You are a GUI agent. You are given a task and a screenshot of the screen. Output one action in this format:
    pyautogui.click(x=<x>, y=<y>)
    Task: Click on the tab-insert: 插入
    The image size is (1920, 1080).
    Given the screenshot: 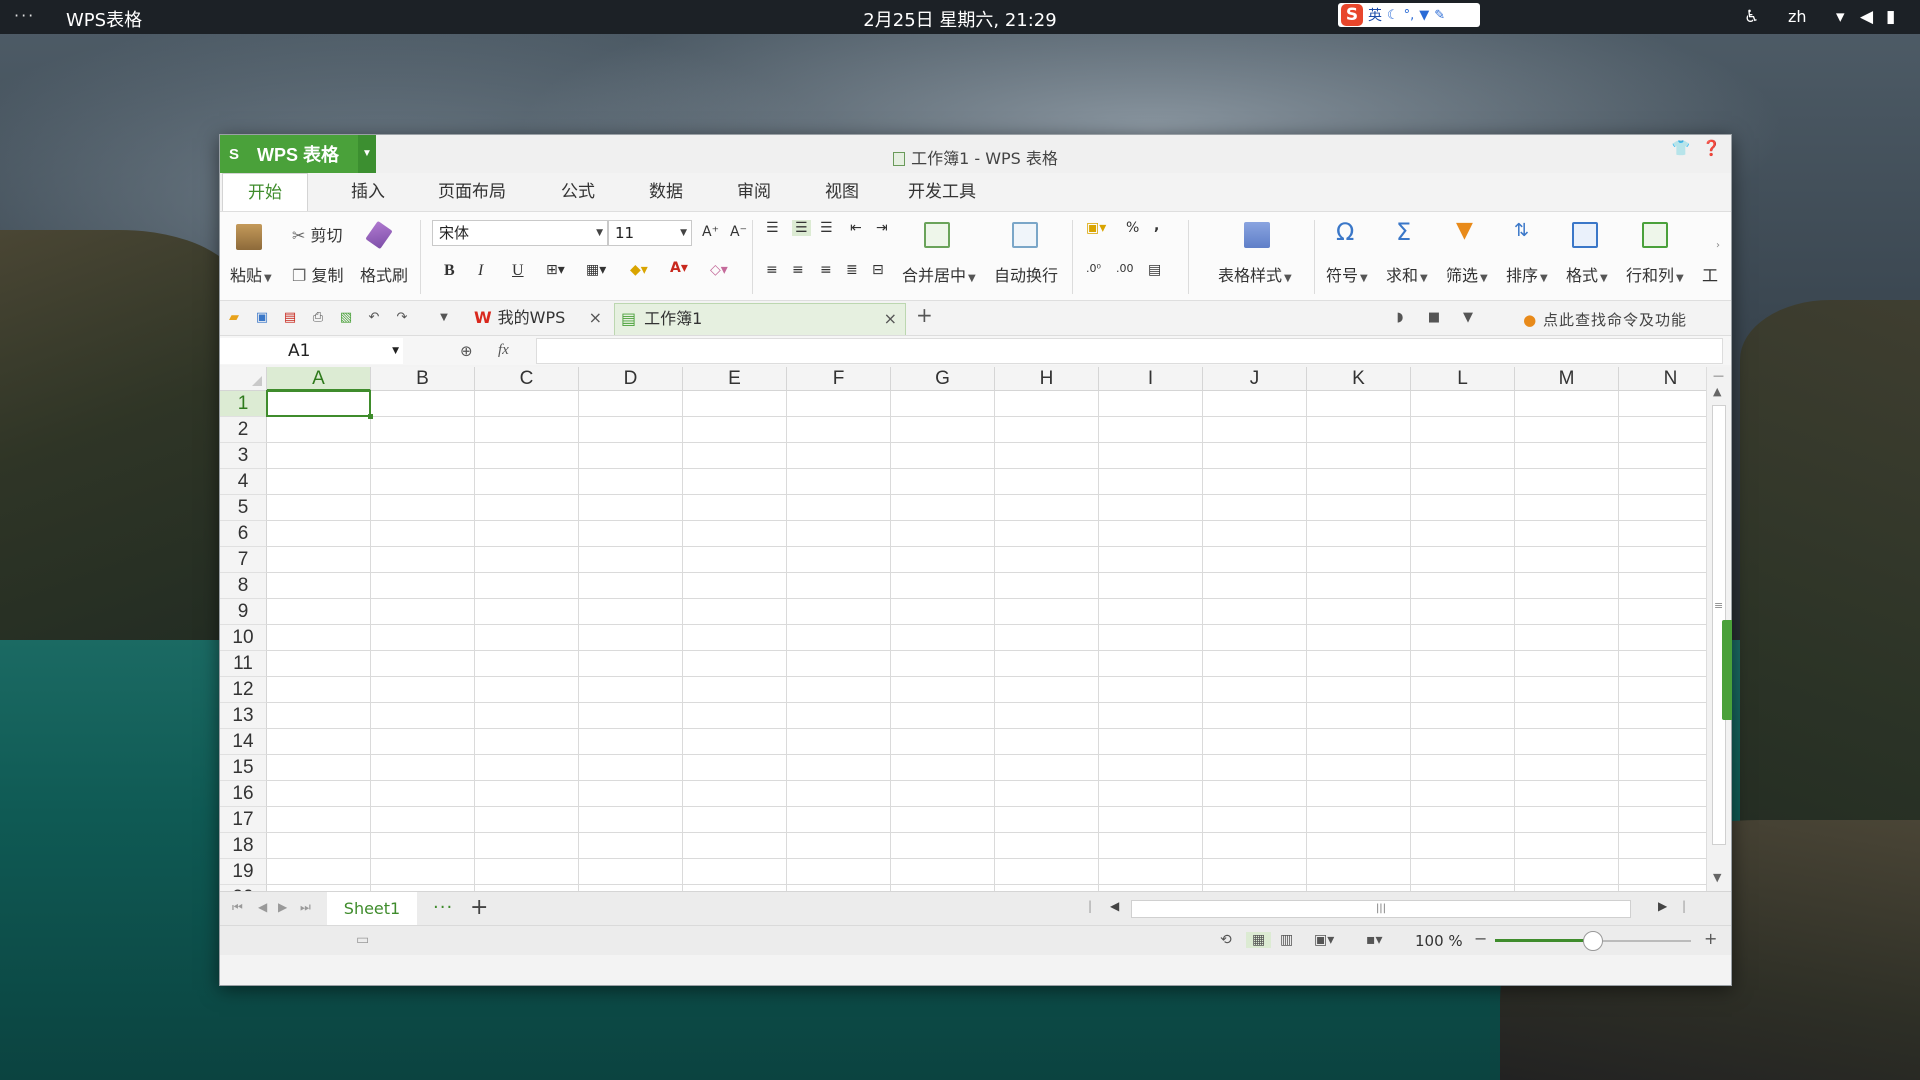 What is the action you would take?
    pyautogui.click(x=368, y=192)
    